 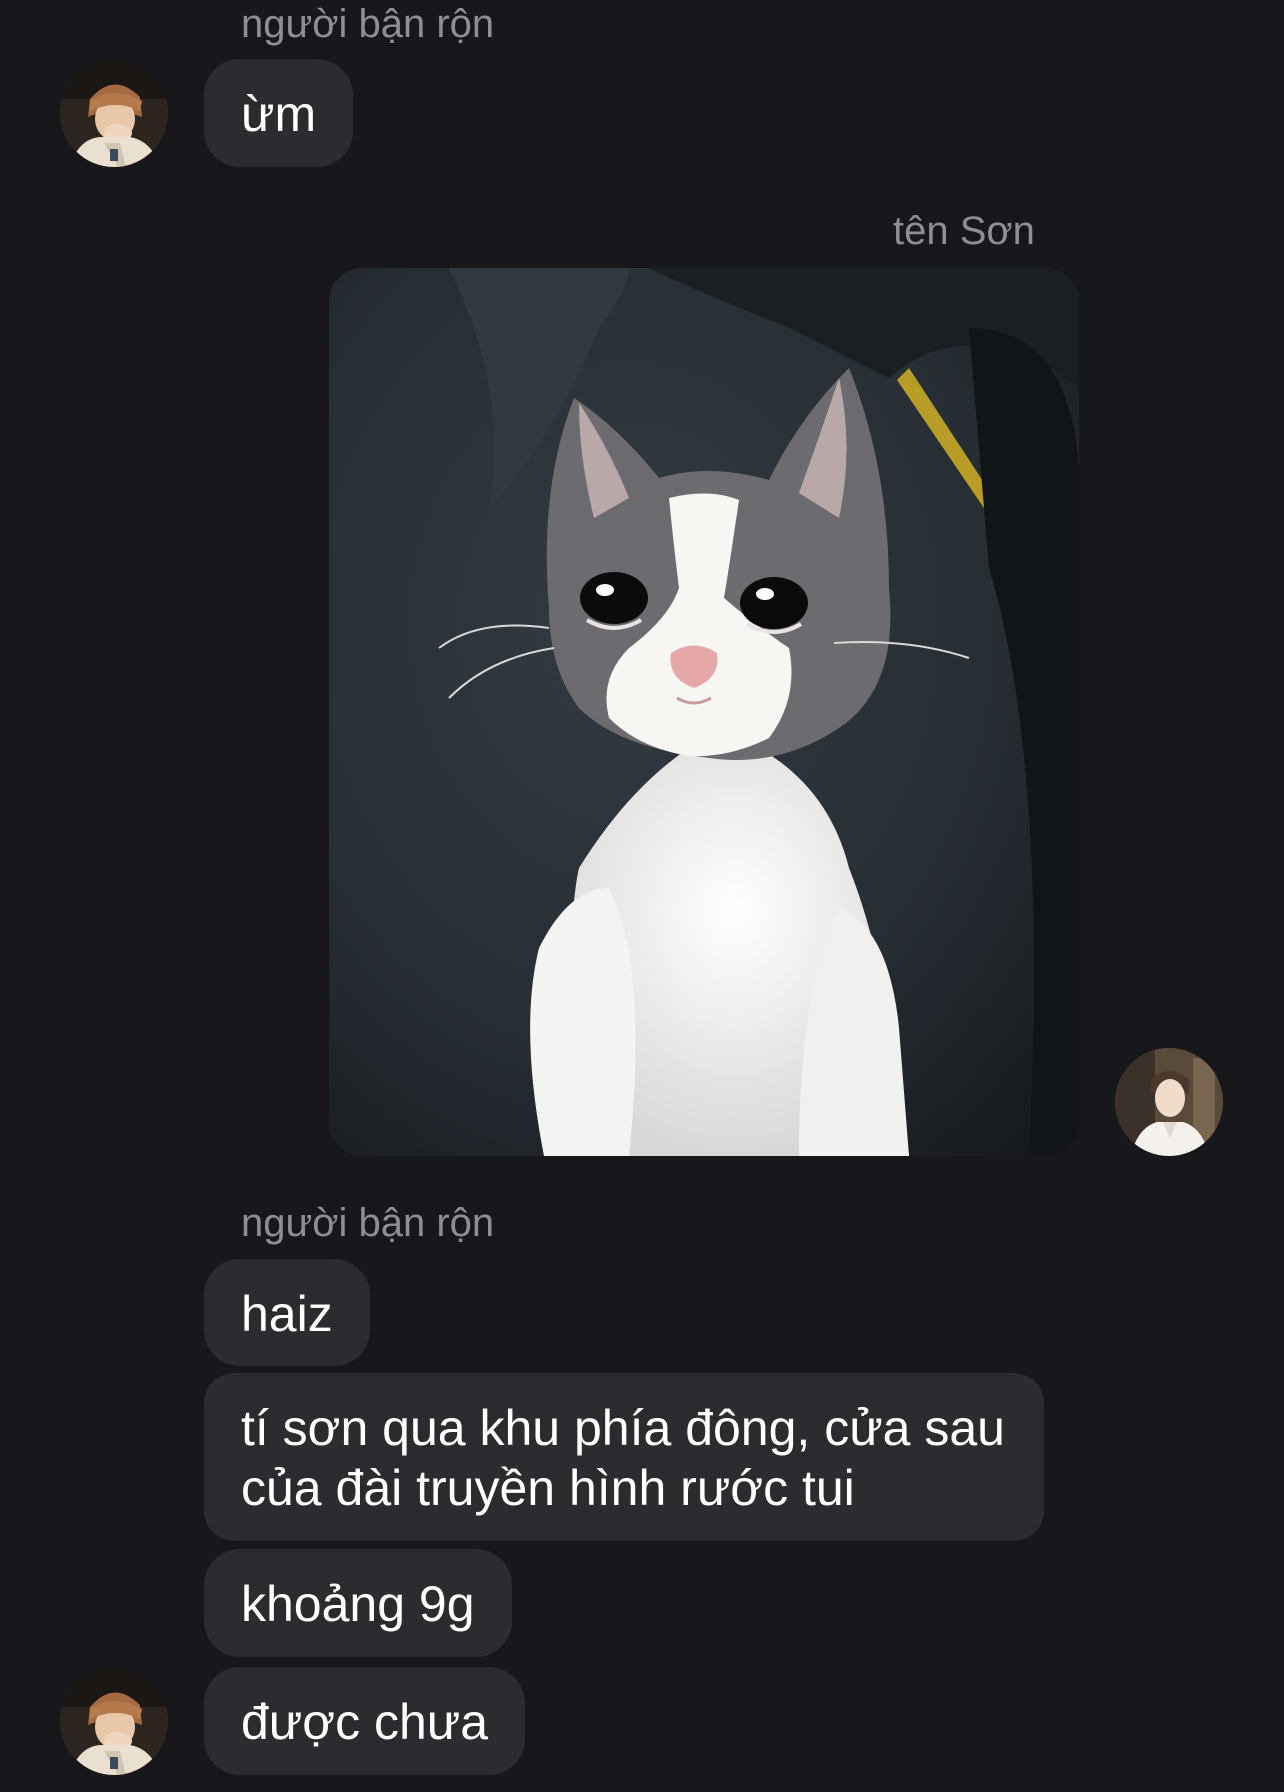 I want to click on person-white-shirt-icon, so click(x=1169, y=1102).